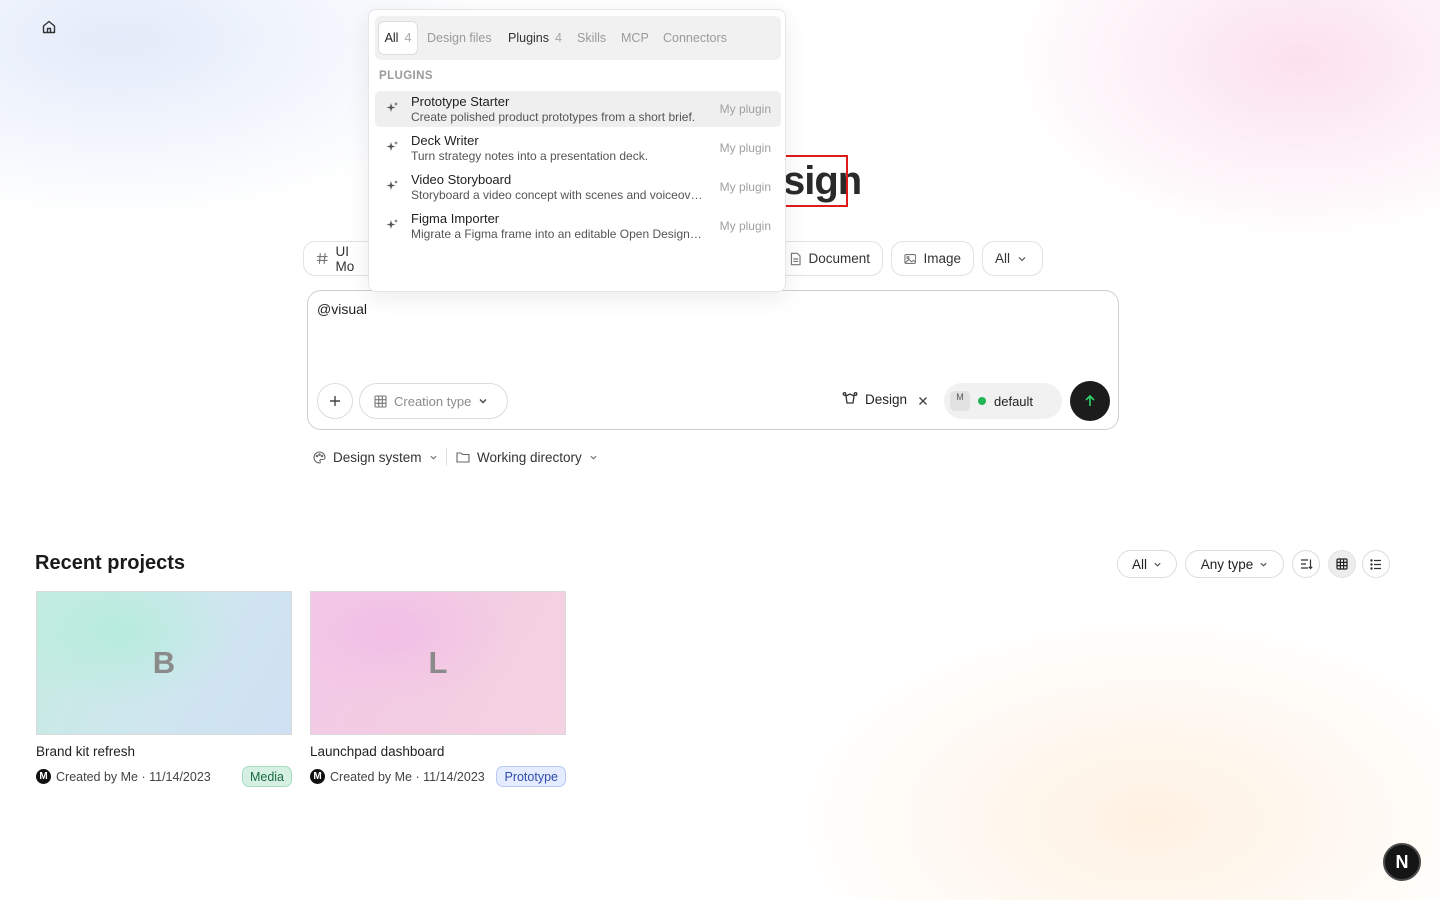 The image size is (1440, 900). Describe the element at coordinates (266, 776) in the screenshot. I see `project-type-badge: Media` at that location.